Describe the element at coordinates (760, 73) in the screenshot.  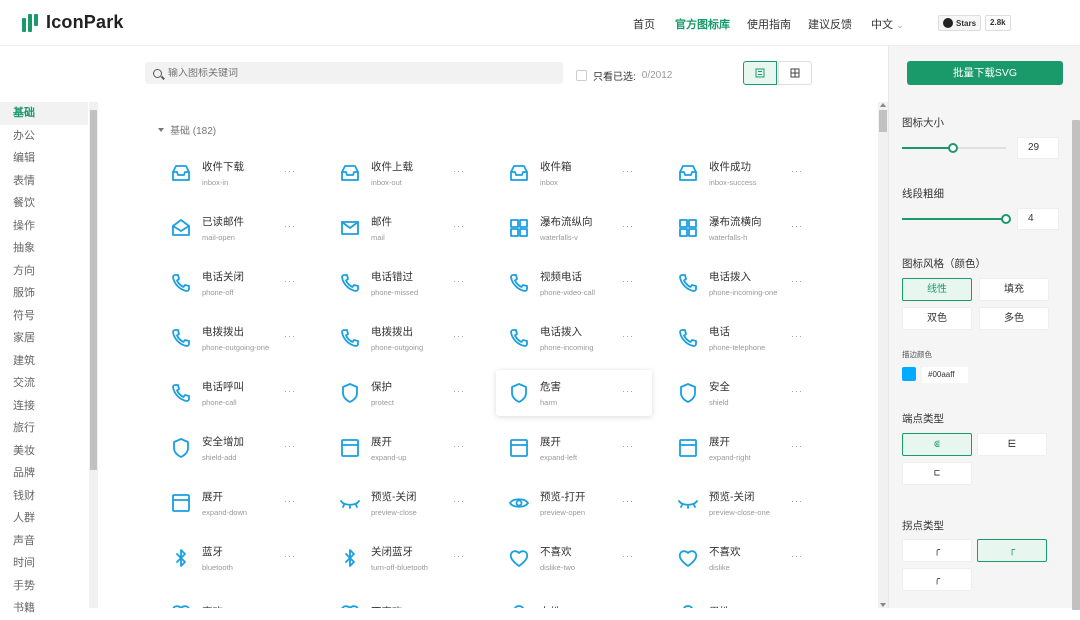
I see `list-view-button` at that location.